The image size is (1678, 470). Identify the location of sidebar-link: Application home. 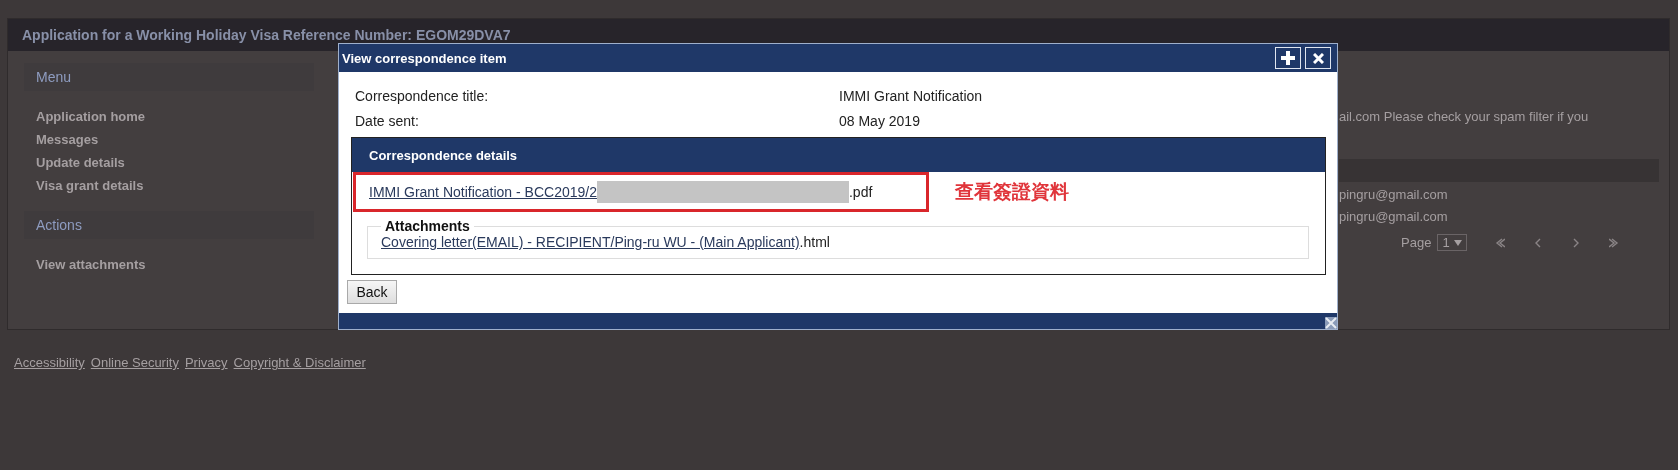
(175, 116).